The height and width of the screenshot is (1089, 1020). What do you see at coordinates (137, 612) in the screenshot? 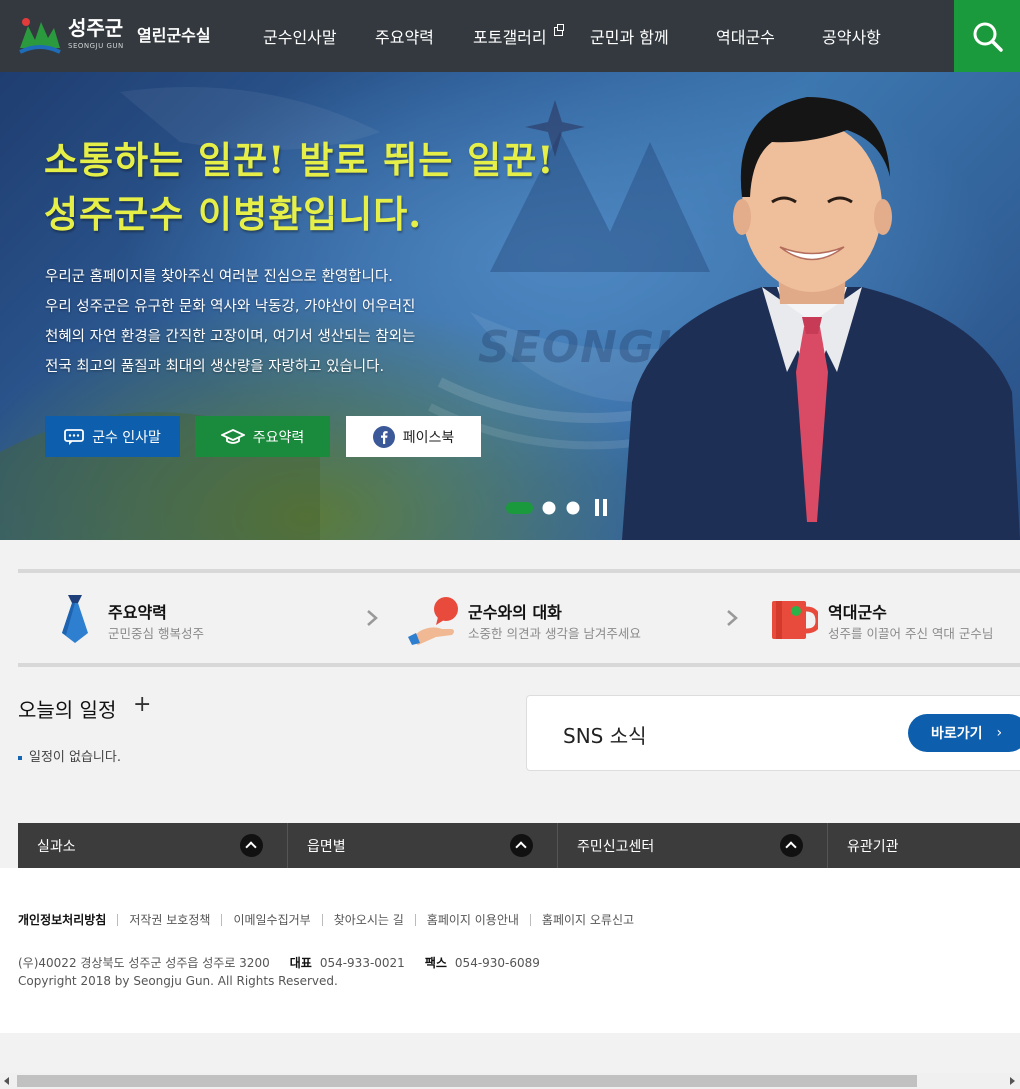
I see `quick-link-title: 주요약력` at bounding box center [137, 612].